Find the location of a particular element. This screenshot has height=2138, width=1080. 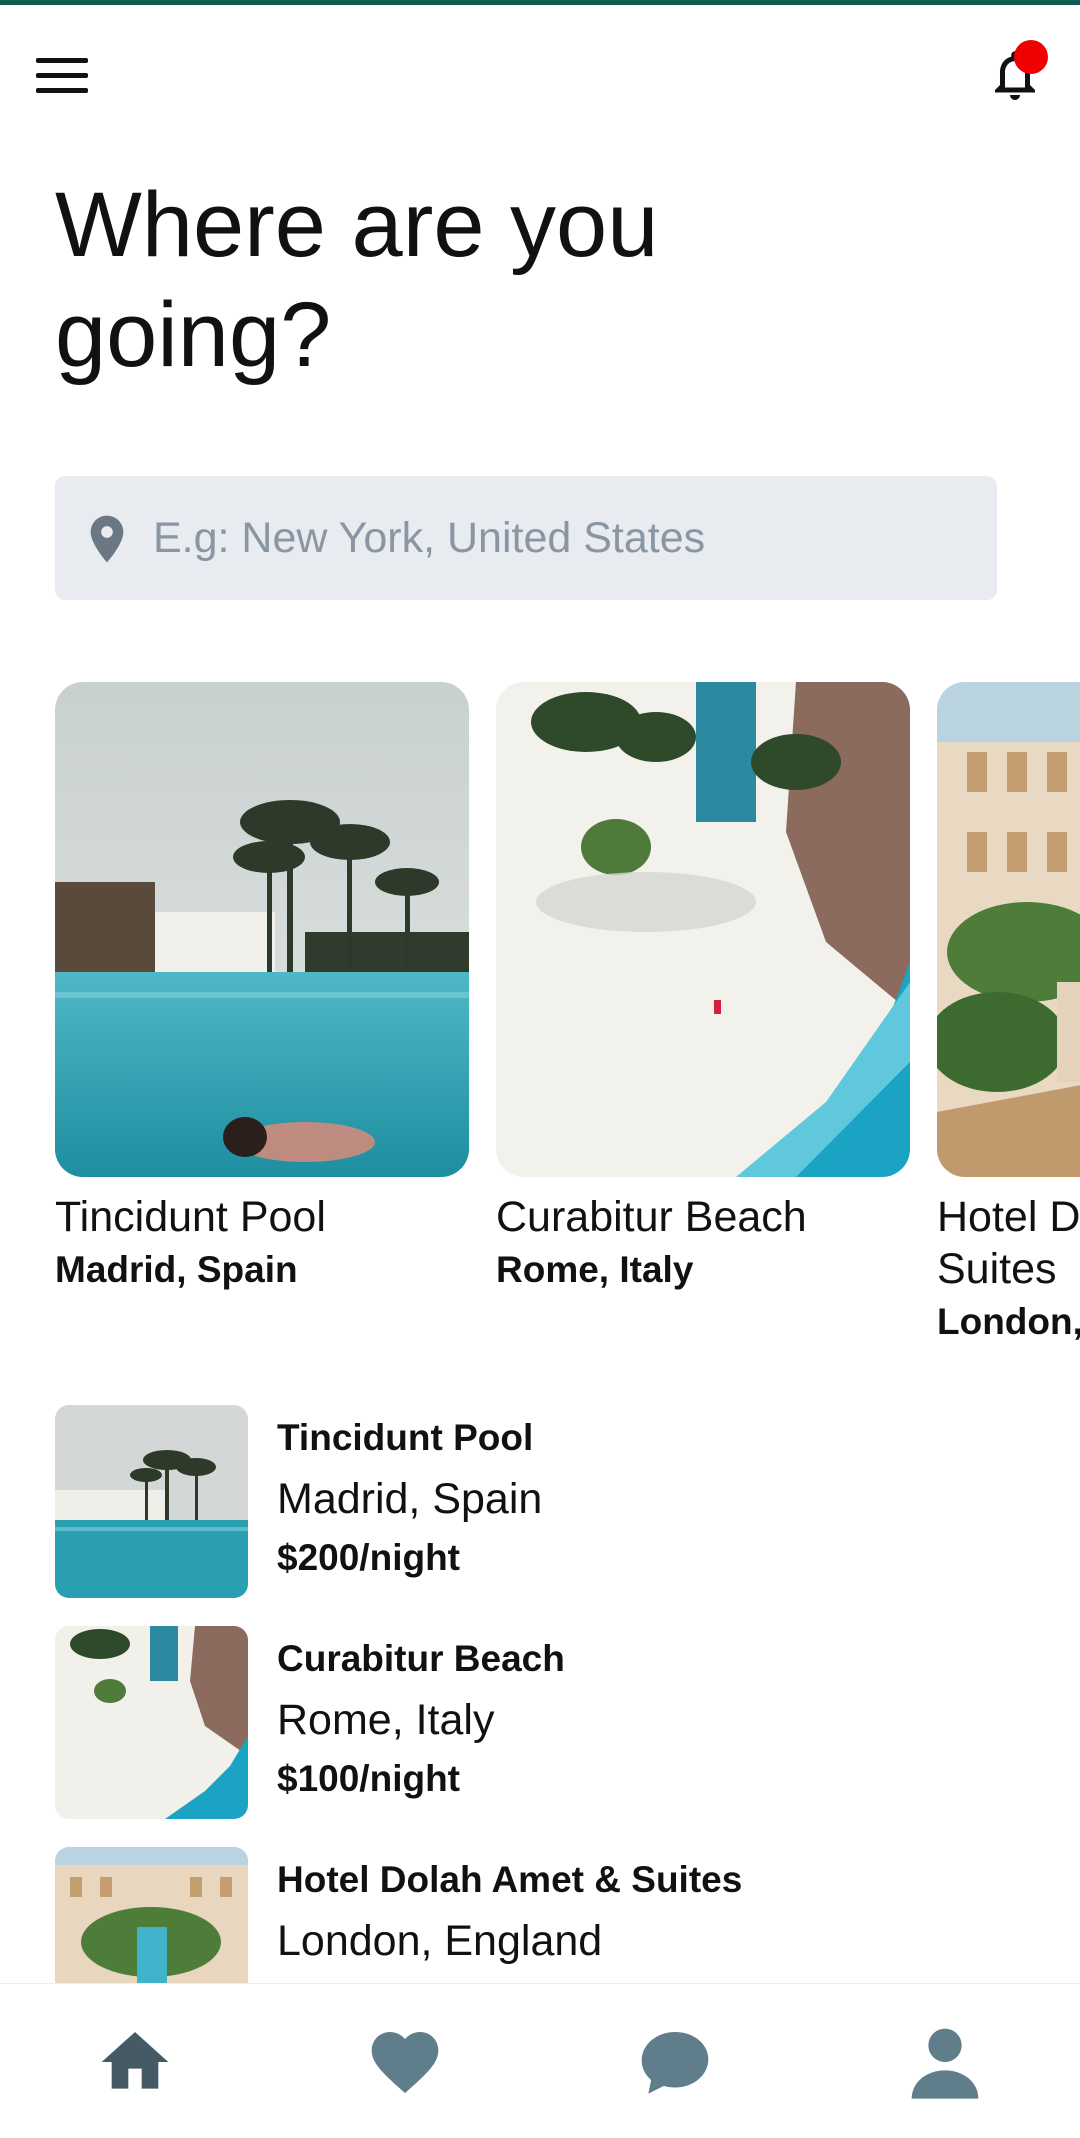

listing-price: $100/night is located at coordinates (368, 1778).